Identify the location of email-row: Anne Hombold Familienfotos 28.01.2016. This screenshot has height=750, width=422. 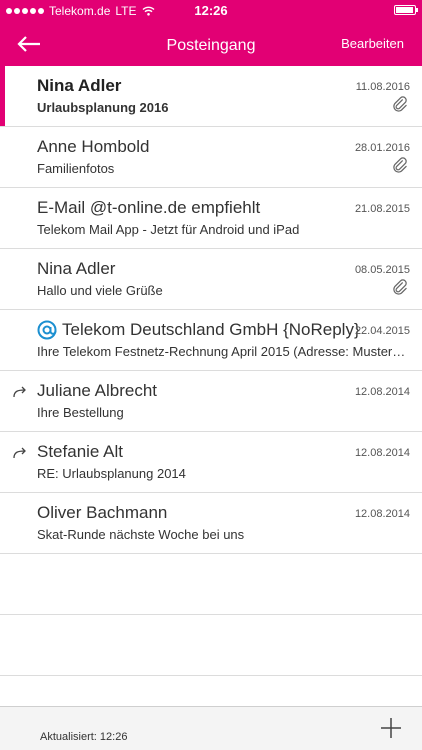
(211, 157).